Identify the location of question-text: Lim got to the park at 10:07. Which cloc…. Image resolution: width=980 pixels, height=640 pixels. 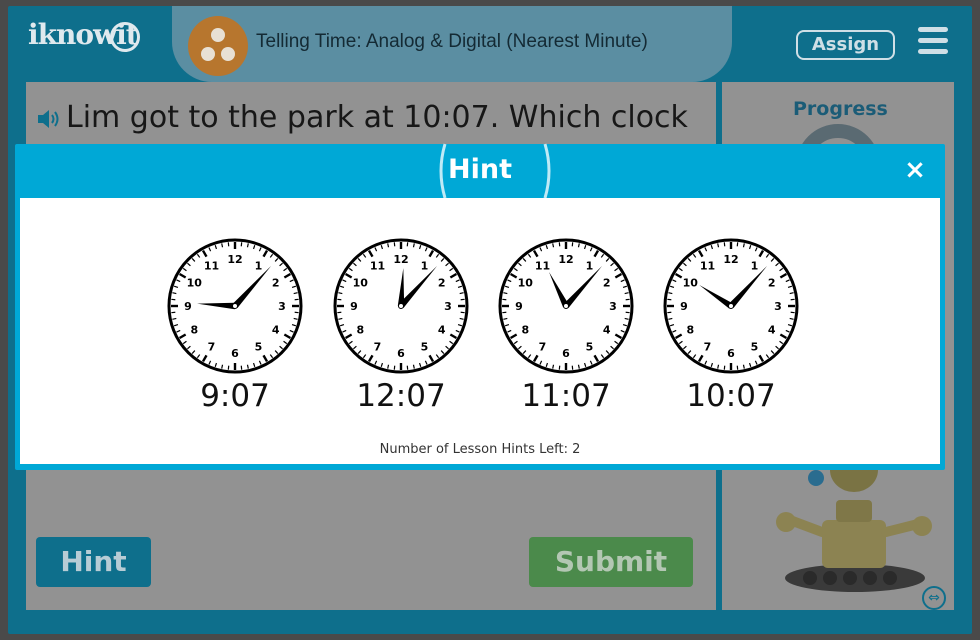
(377, 117).